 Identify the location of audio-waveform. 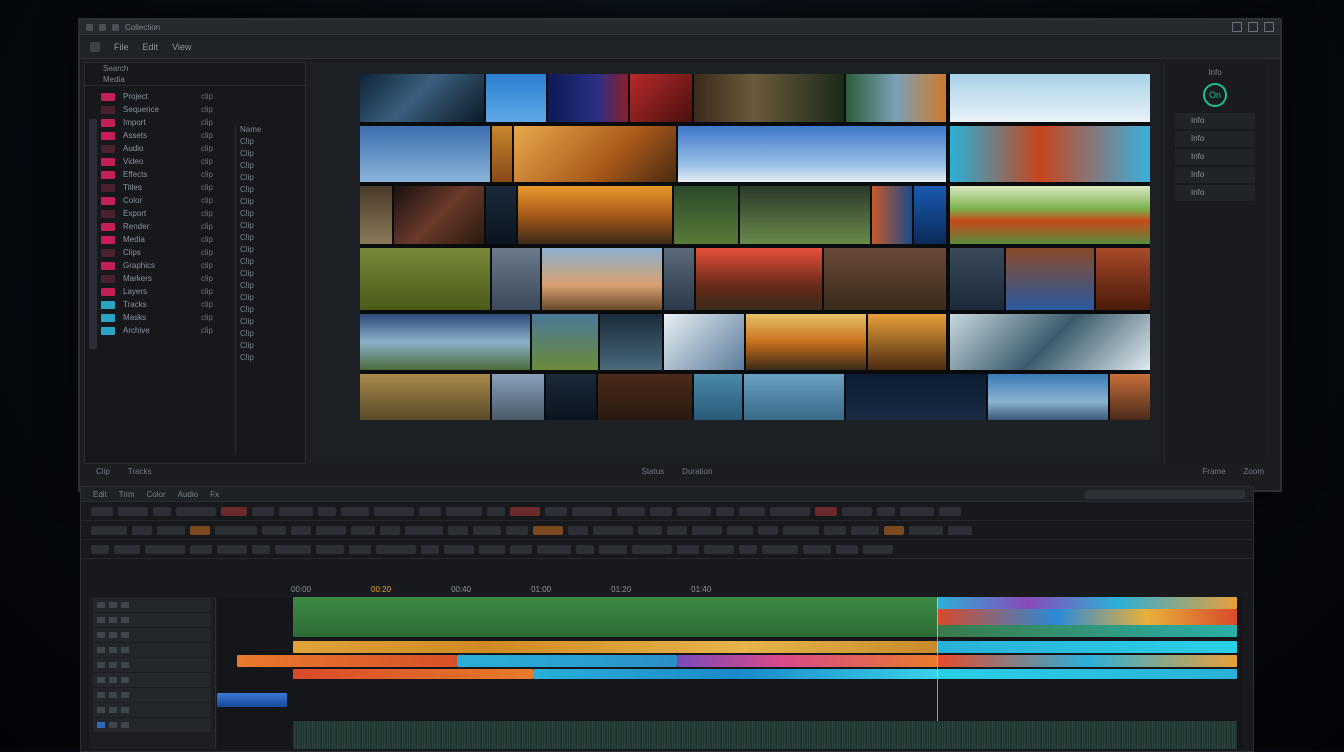
(765, 735).